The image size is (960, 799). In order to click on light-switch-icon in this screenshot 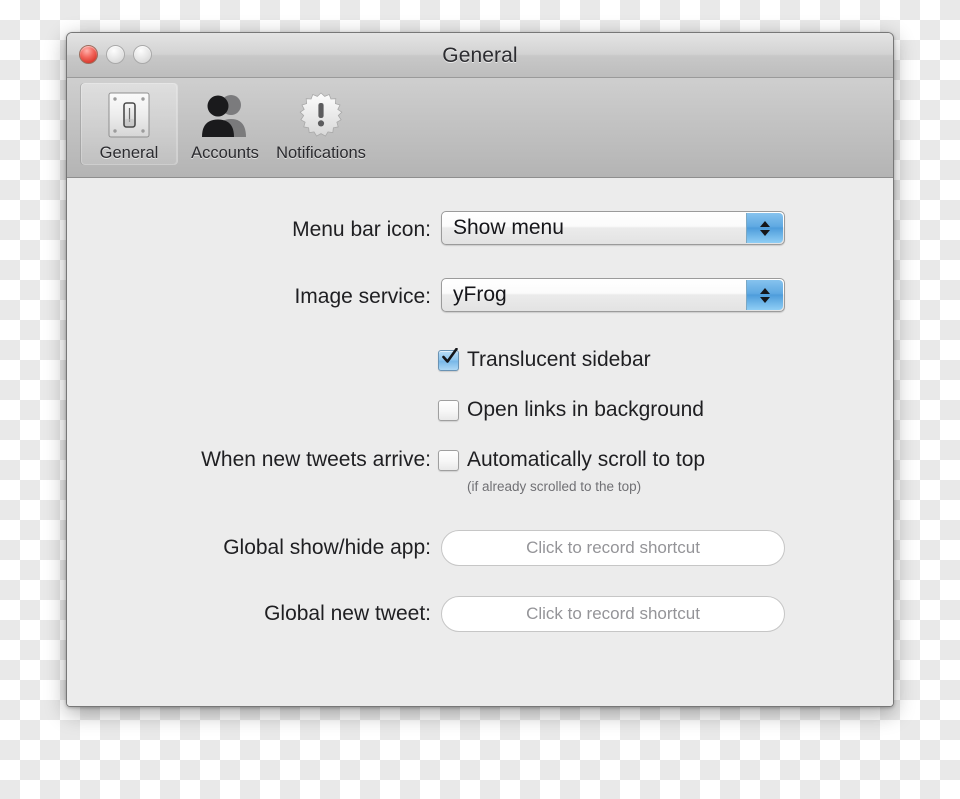, I will do `click(129, 115)`.